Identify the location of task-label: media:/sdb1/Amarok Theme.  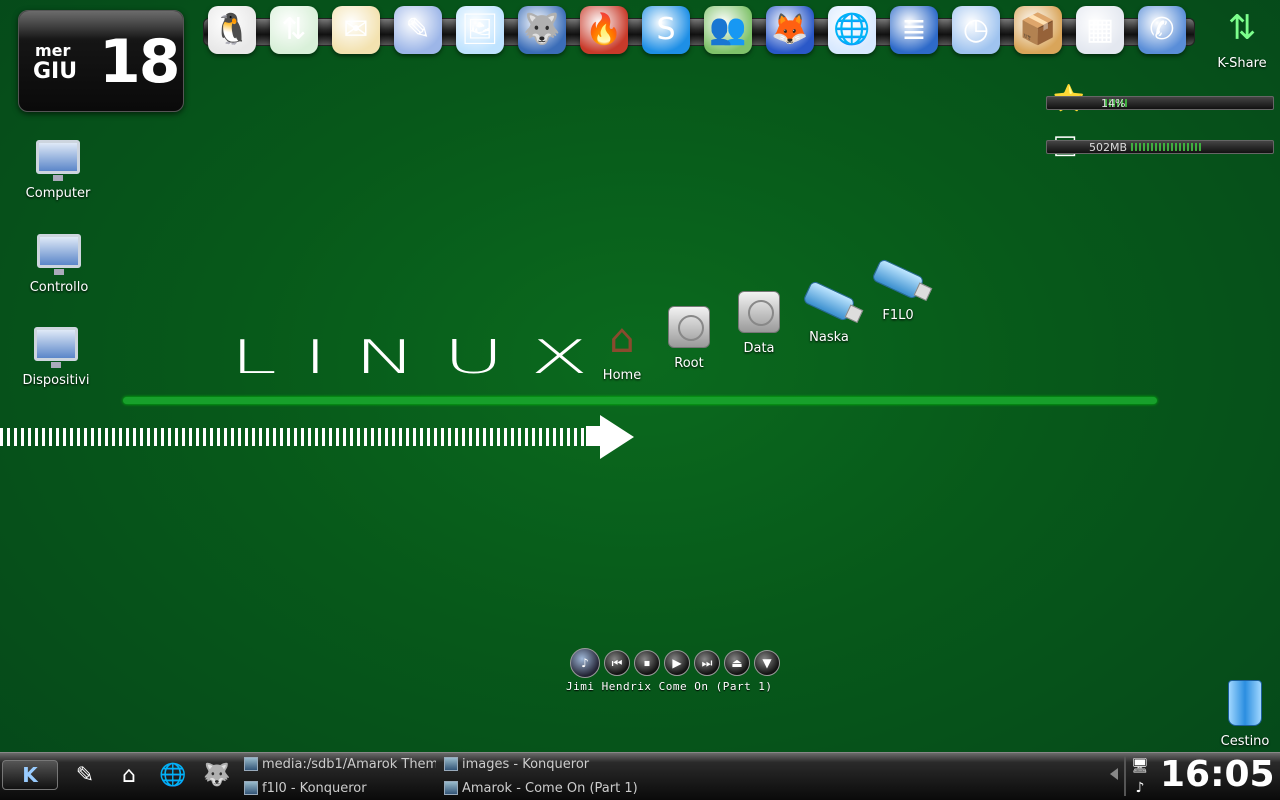
(349, 764).